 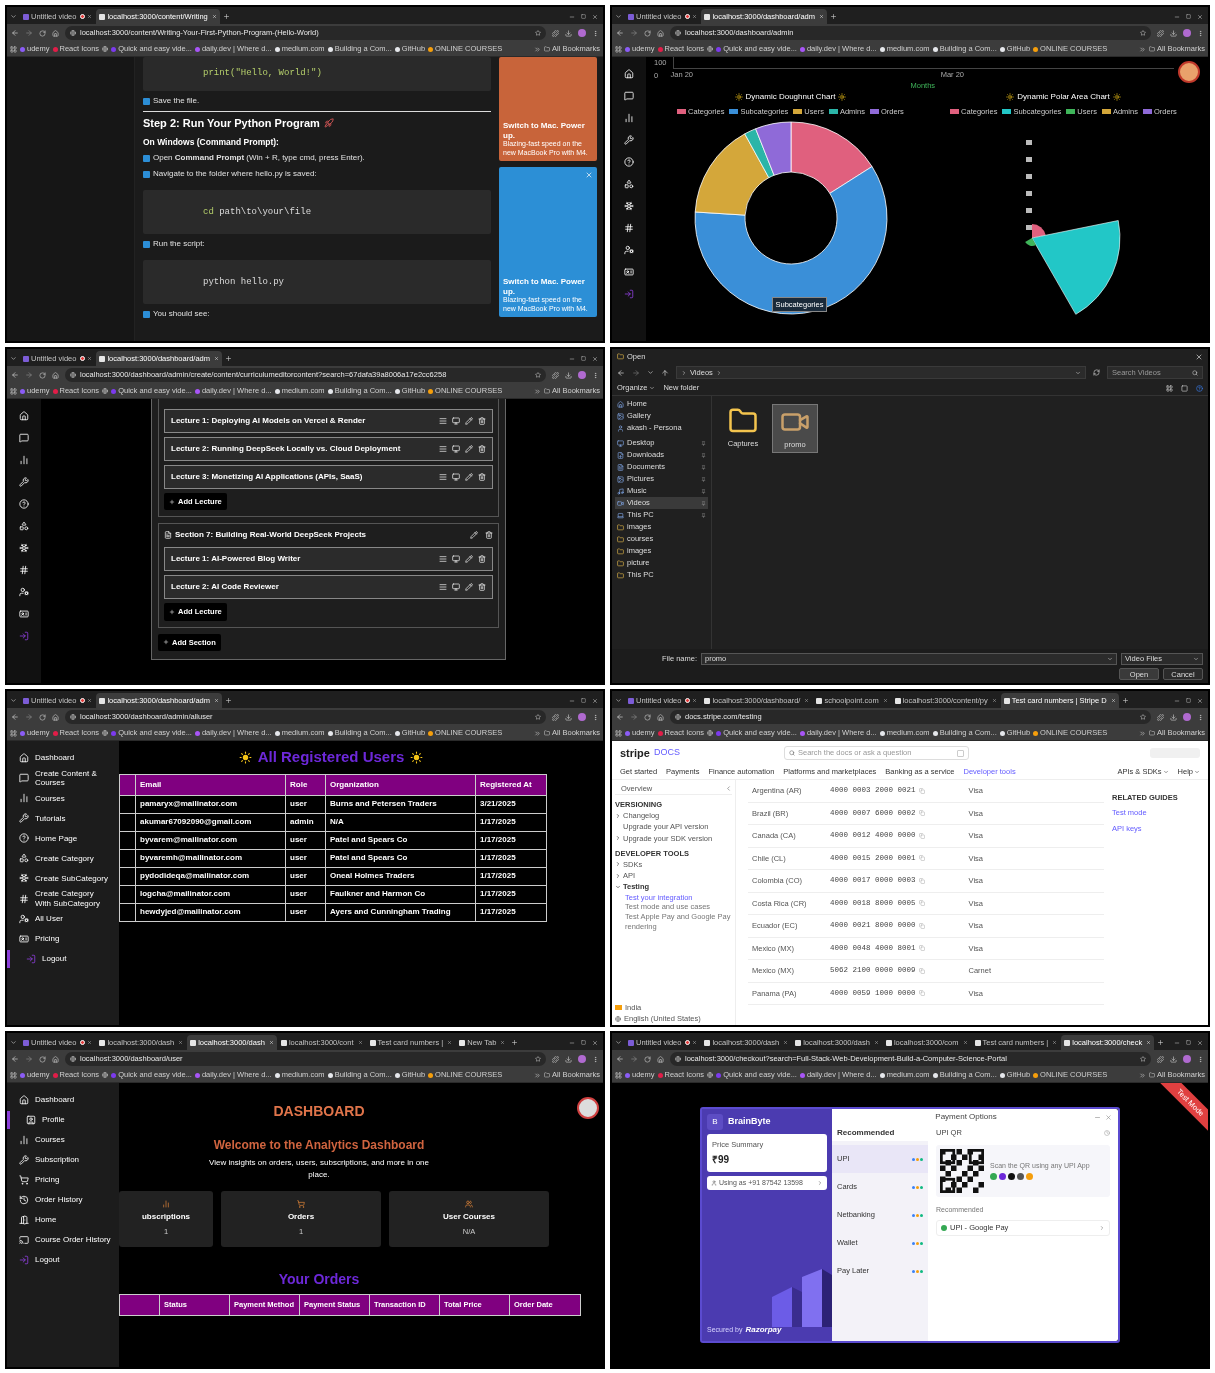 I want to click on user-cog-icon, so click(x=24, y=592).